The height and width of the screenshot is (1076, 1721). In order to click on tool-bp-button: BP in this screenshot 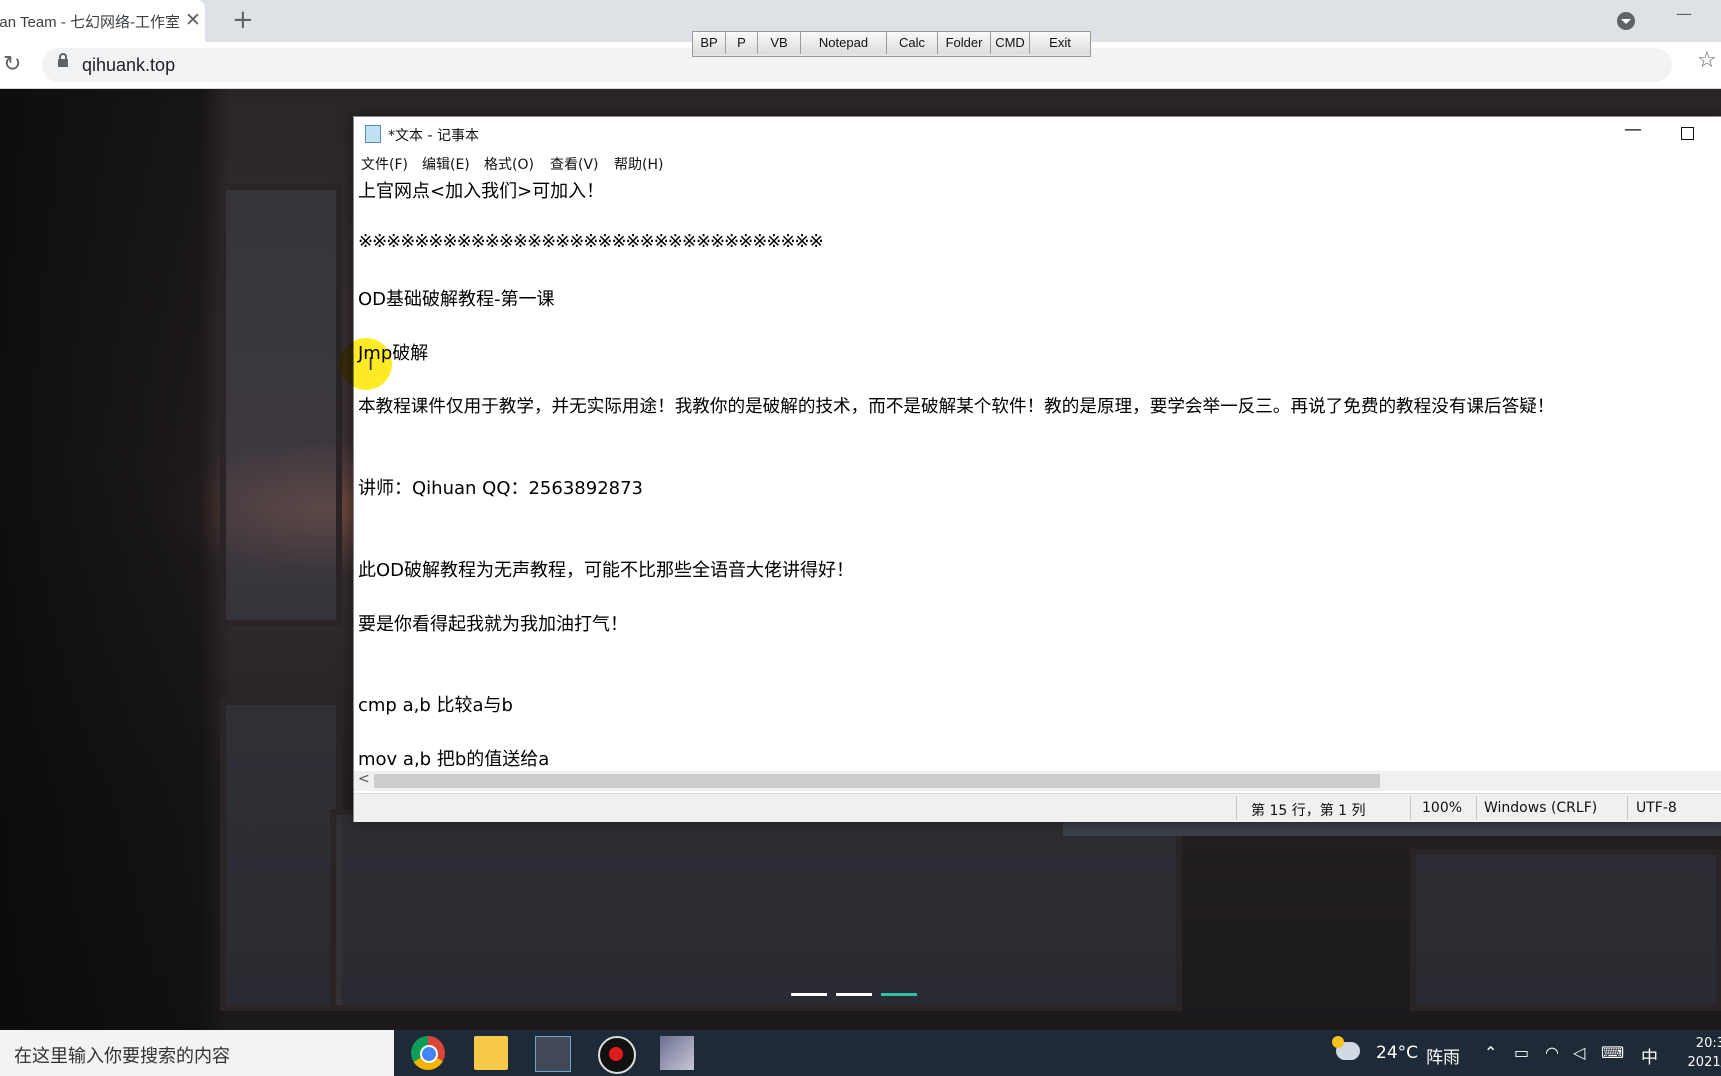, I will do `click(709, 43)`.